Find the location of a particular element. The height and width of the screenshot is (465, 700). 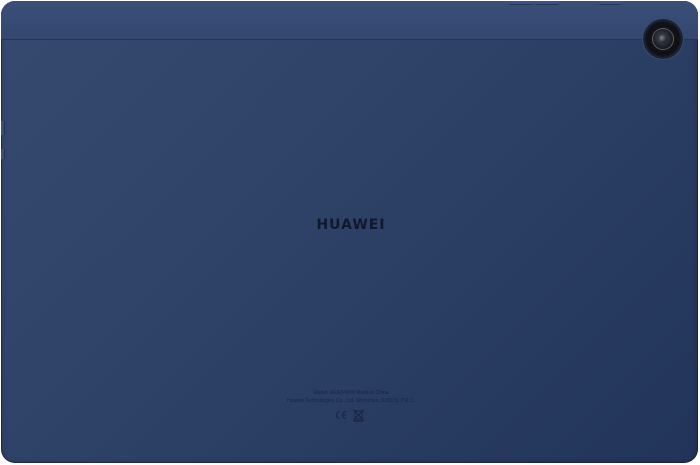

camera-ring is located at coordinates (663, 39).